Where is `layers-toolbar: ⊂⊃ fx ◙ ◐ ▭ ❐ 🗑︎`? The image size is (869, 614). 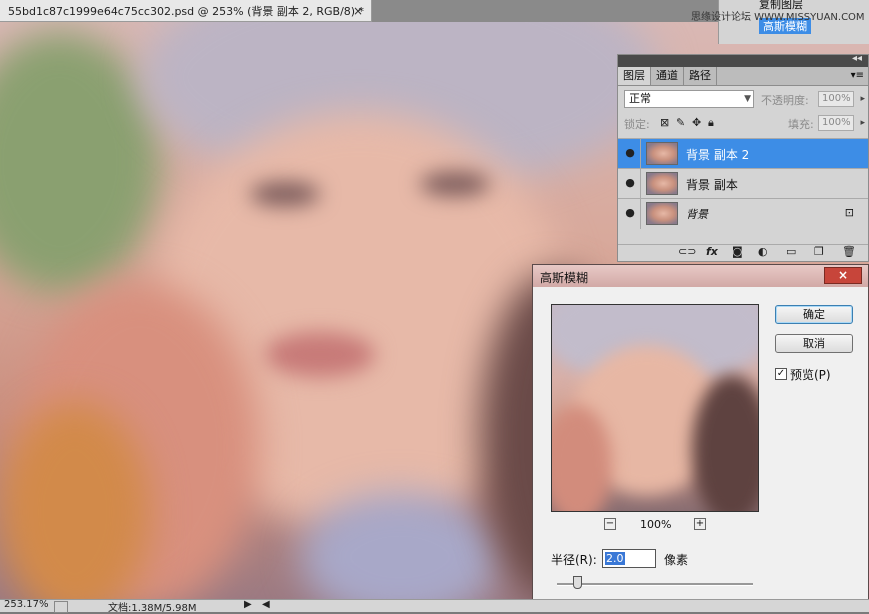 layers-toolbar: ⊂⊃ fx ◙ ◐ ▭ ❐ 🗑︎ is located at coordinates (743, 252).